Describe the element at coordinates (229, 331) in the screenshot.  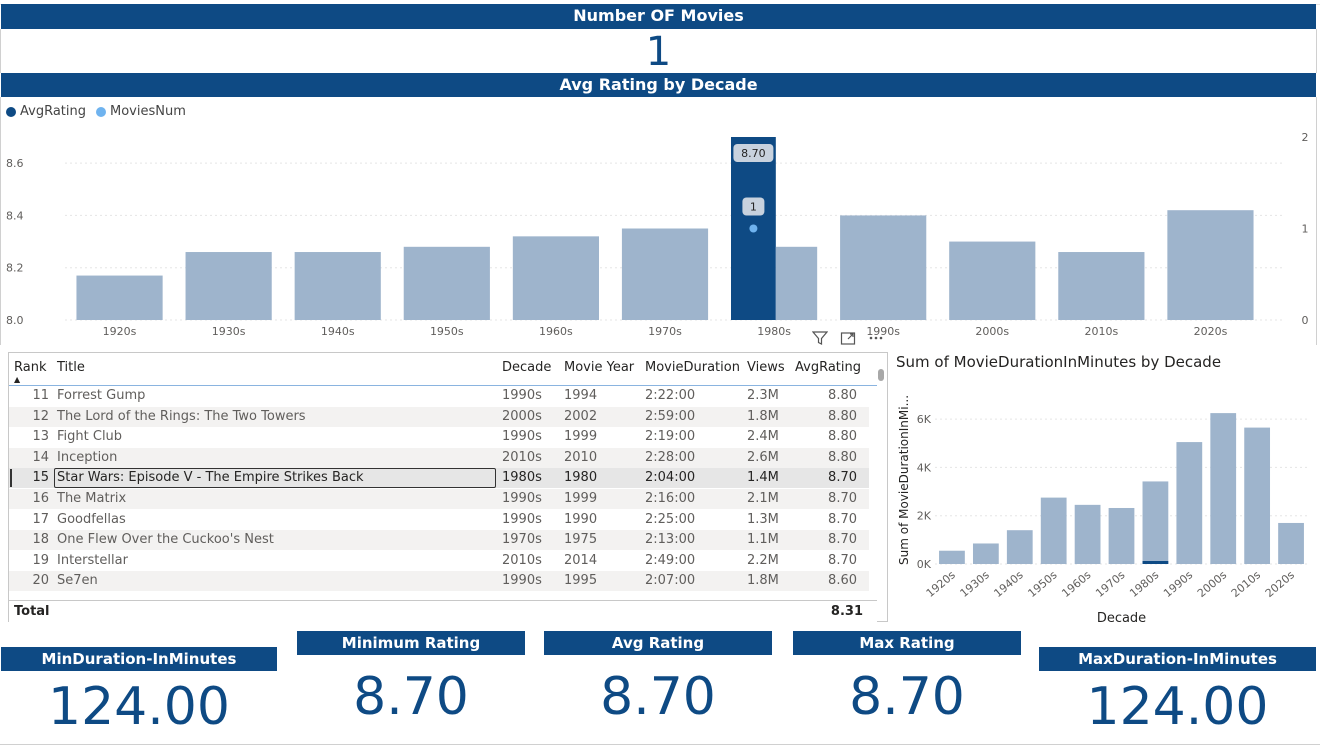
I see `x-tick-label: 1930s` at that location.